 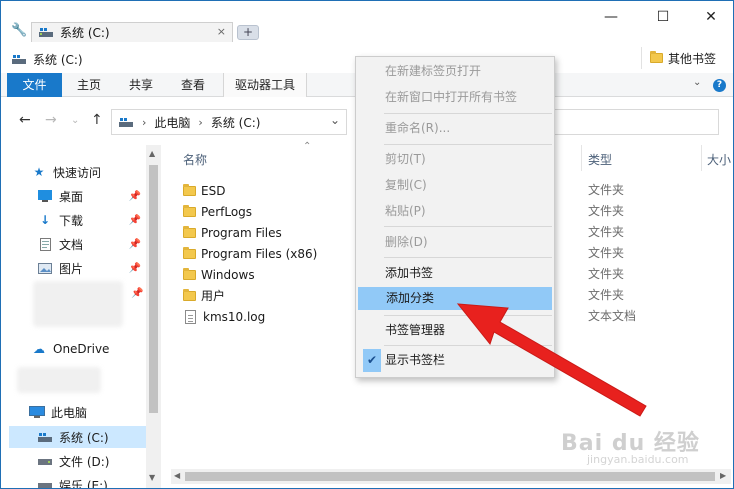 What do you see at coordinates (455, 330) in the screenshot?
I see `menu-item-bookmark-manager: 书签管理器` at bounding box center [455, 330].